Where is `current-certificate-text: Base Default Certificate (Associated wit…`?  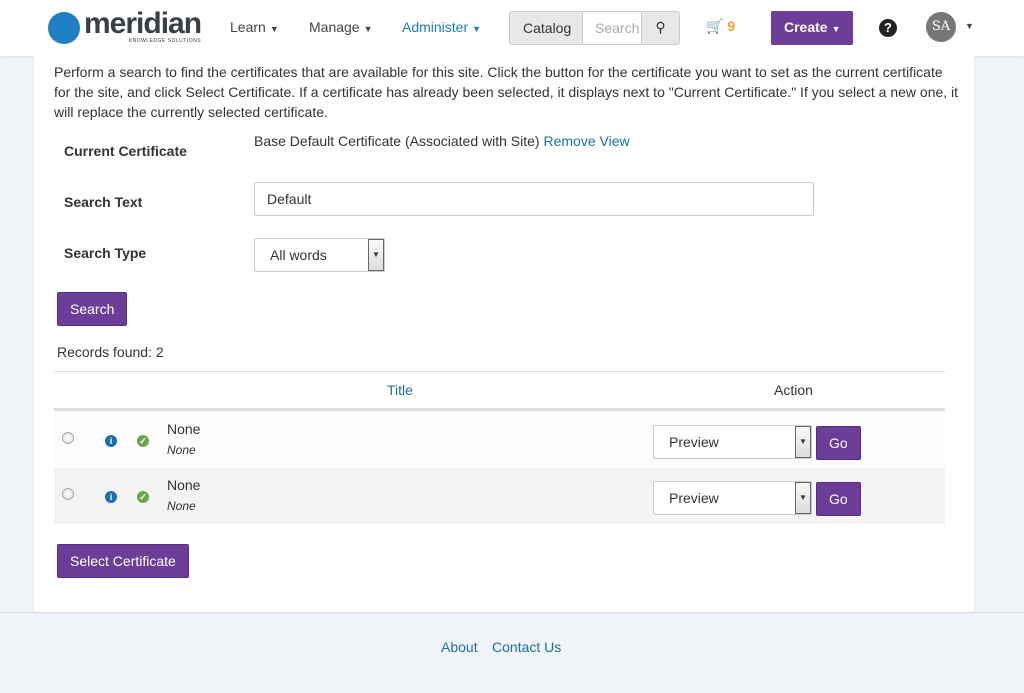 current-certificate-text: Base Default Certificate (Associated wit… is located at coordinates (397, 141).